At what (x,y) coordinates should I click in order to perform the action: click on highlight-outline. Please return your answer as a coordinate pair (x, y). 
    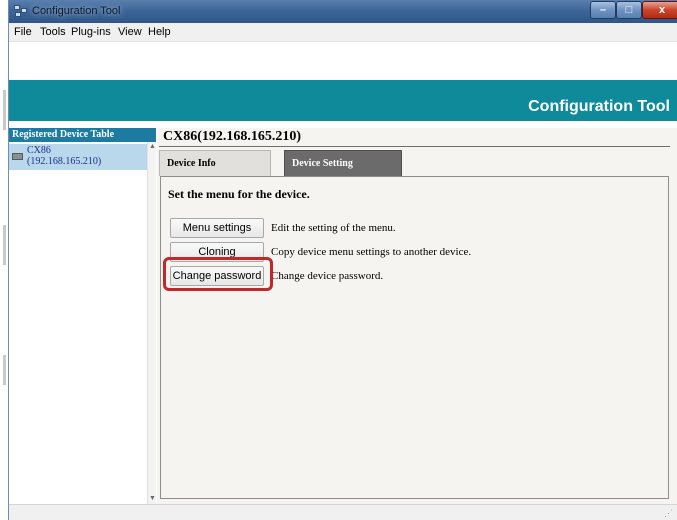
    Looking at the image, I should click on (218, 274).